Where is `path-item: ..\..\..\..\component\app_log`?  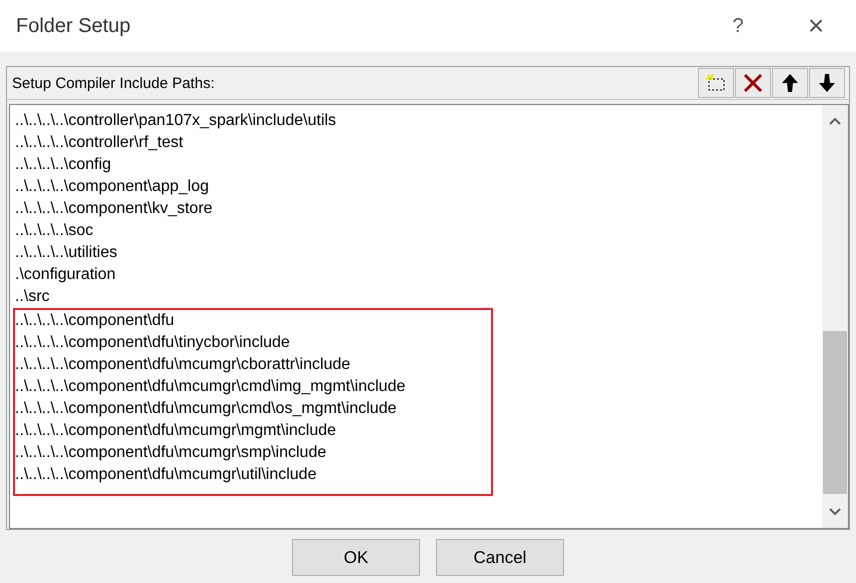
path-item: ..\..\..\..\component\app_log is located at coordinates (417, 187).